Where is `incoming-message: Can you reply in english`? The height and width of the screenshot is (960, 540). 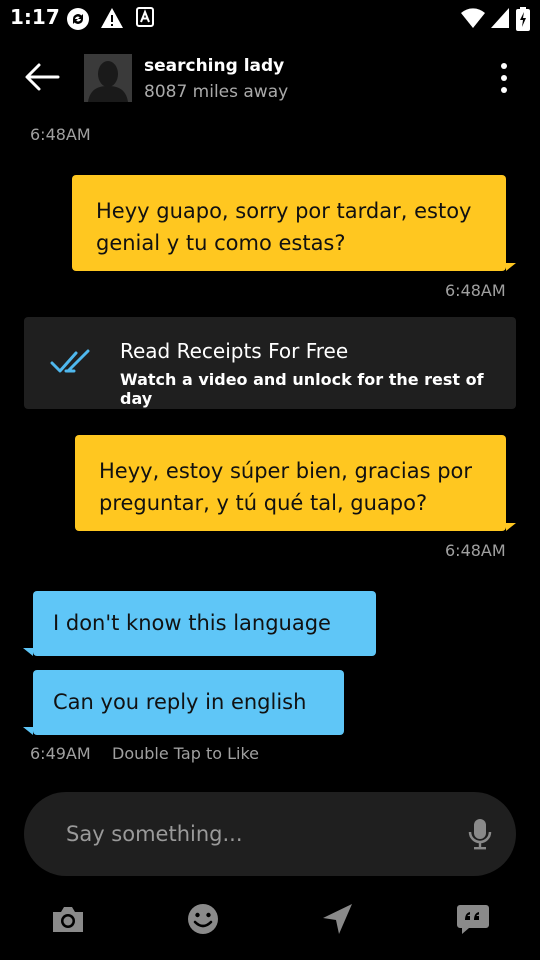 incoming-message: Can you reply in english is located at coordinates (188, 702).